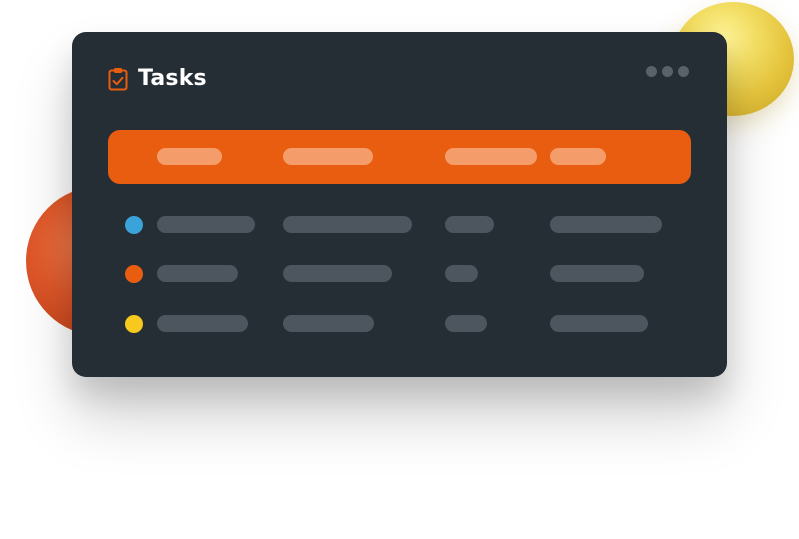 This screenshot has width=799, height=539. What do you see at coordinates (328, 156) in the screenshot?
I see `header-placeholder-col2` at bounding box center [328, 156].